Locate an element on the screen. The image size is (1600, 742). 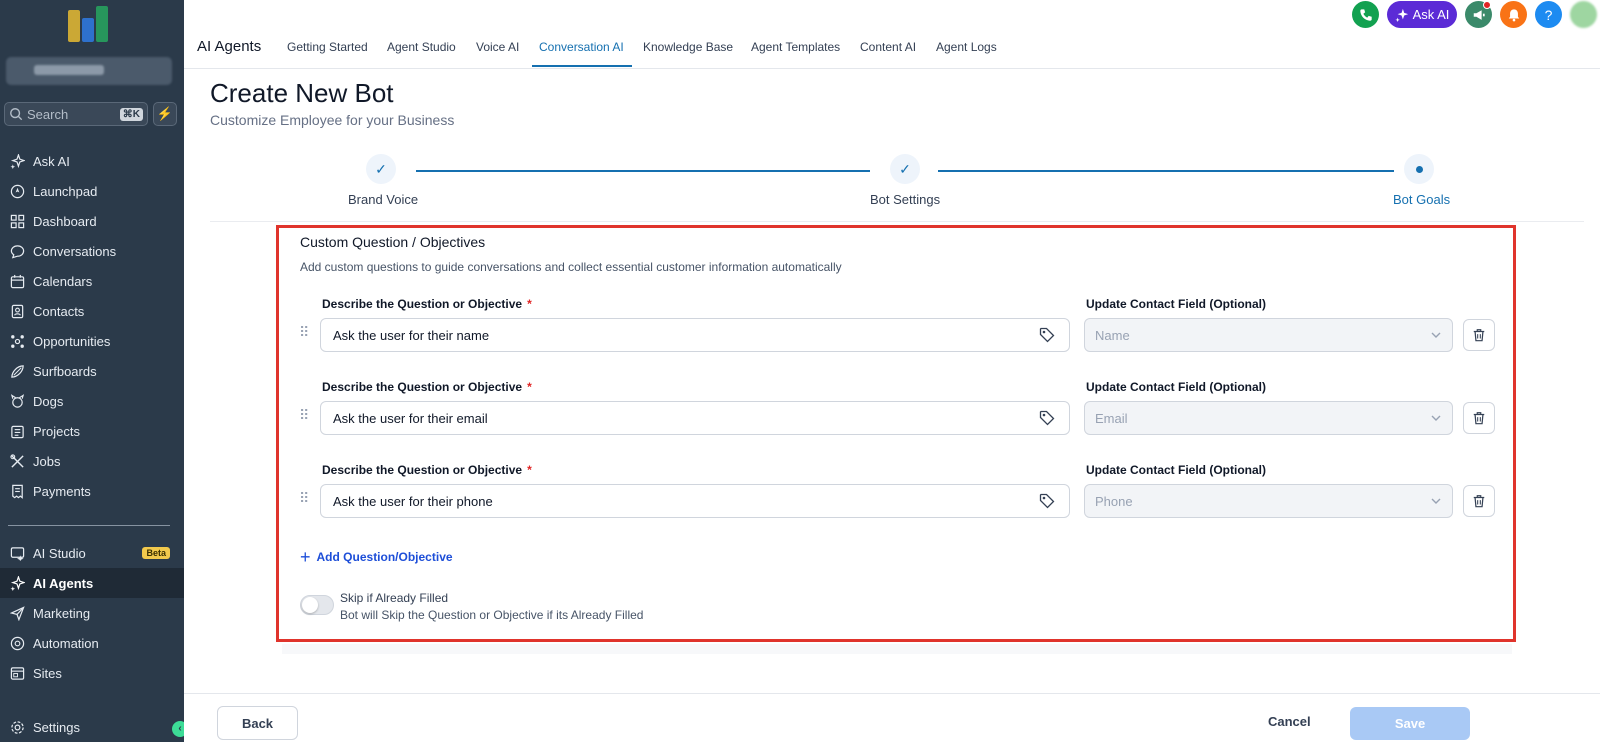
sidebar-item-contacts: Contacts is located at coordinates (92, 311).